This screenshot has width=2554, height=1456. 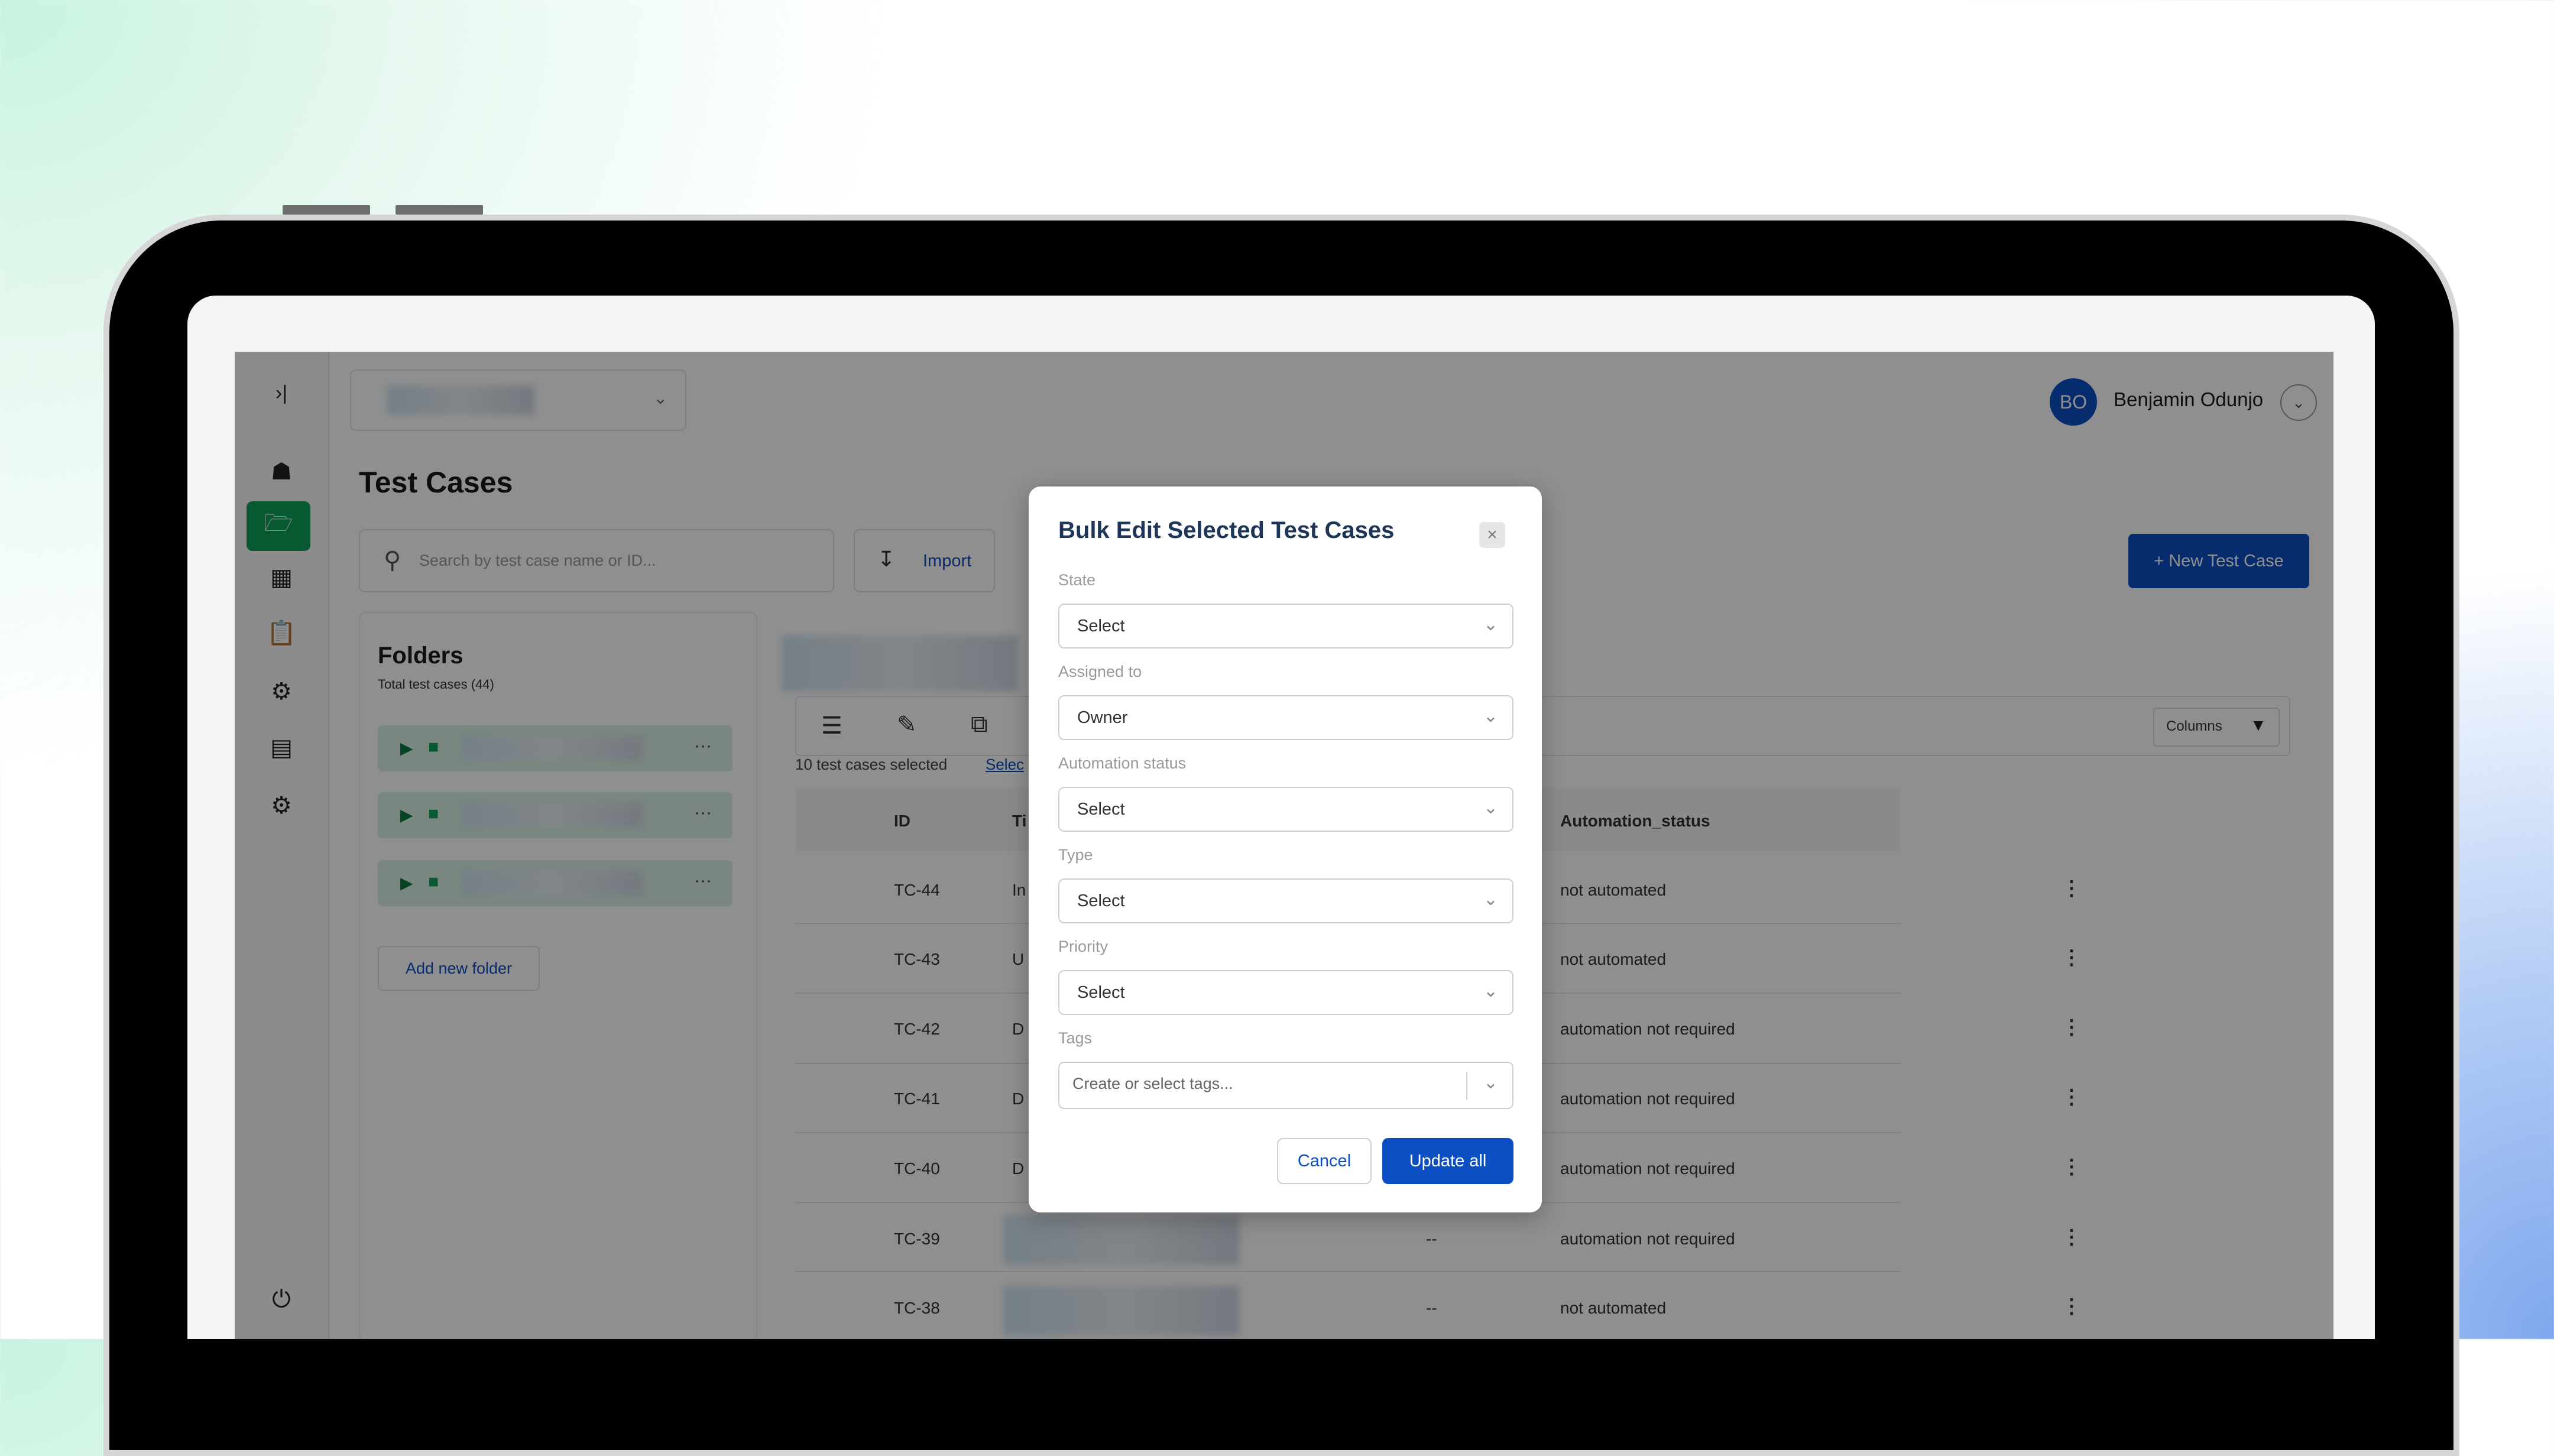 What do you see at coordinates (1226, 530) in the screenshot?
I see `modal-title: Bulk Edit Selected Test Cases` at bounding box center [1226, 530].